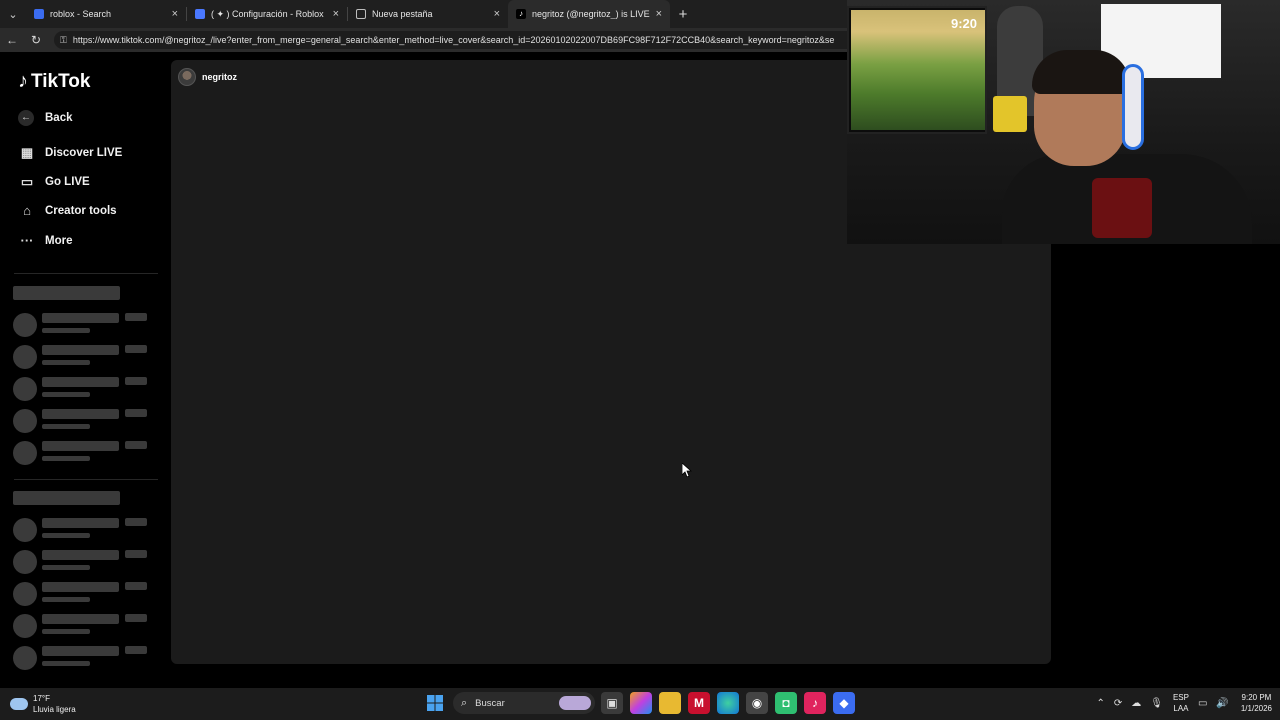 Image resolution: width=1280 pixels, height=720 pixels. I want to click on nav-creator-tools: ⌂ Creator tools, so click(67, 210).